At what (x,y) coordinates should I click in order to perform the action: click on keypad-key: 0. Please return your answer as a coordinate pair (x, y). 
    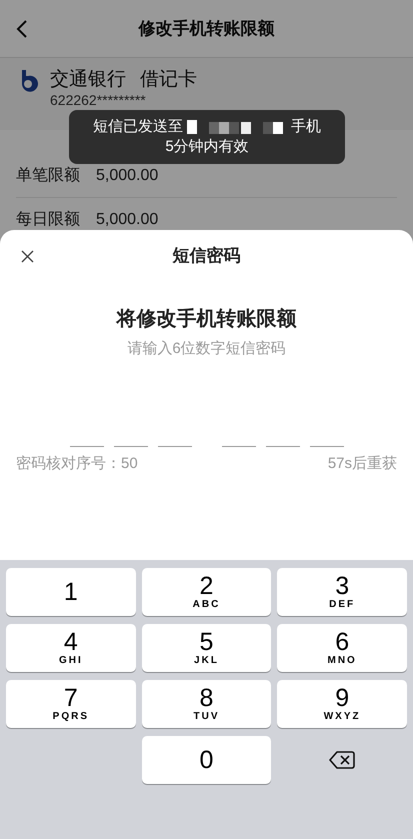
    Looking at the image, I should click on (207, 760).